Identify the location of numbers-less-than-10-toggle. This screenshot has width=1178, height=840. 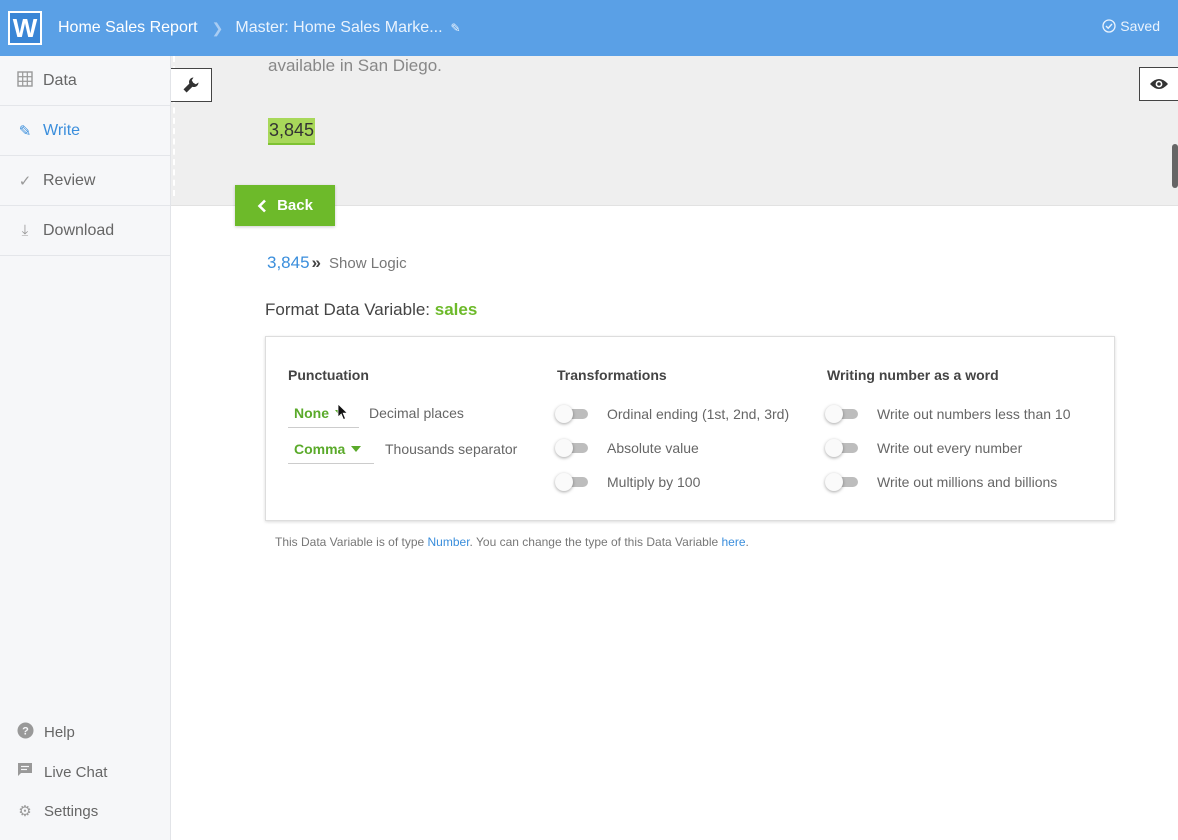
(842, 414).